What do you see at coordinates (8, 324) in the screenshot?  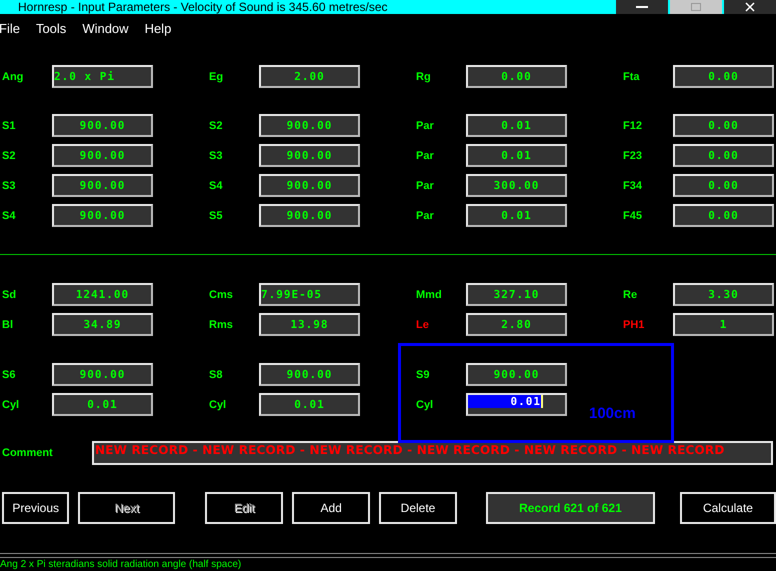 I see `field-label: Bl` at bounding box center [8, 324].